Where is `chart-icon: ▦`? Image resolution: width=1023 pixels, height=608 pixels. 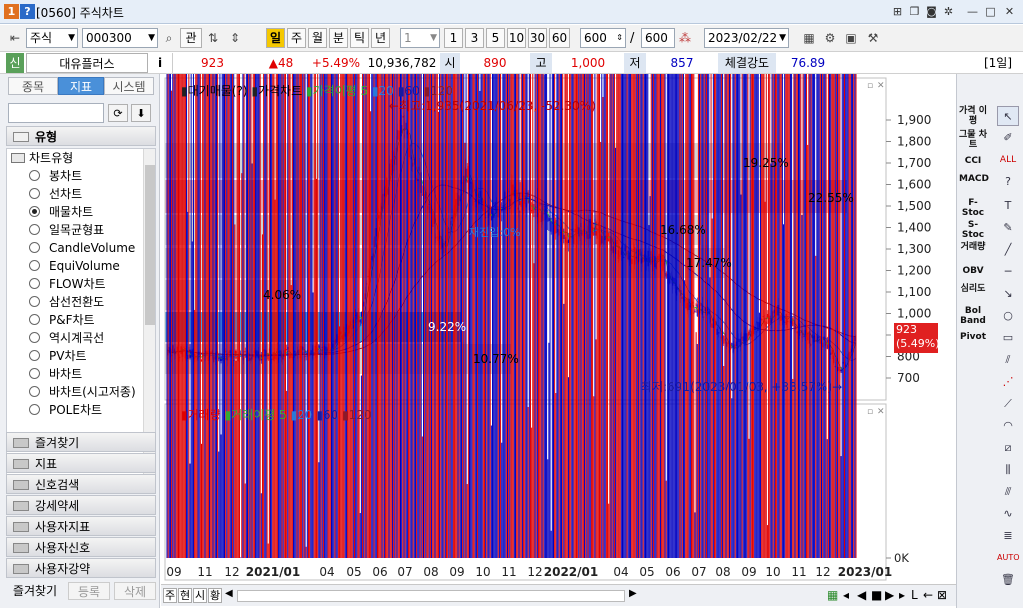 chart-icon: ▦ is located at coordinates (809, 38).